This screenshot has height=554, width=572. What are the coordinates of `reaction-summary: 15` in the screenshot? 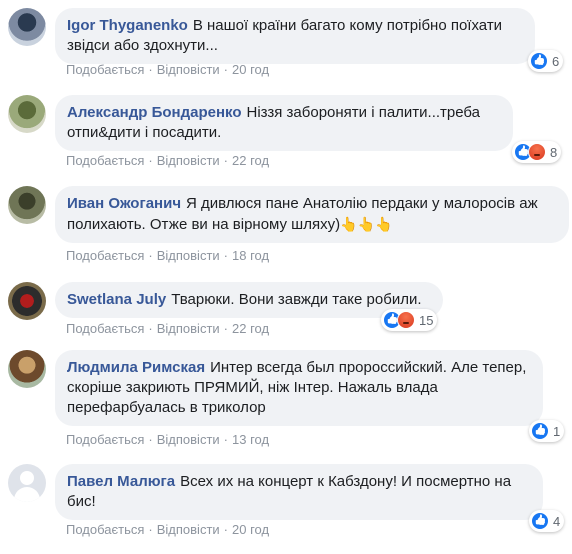 It's located at (409, 320).